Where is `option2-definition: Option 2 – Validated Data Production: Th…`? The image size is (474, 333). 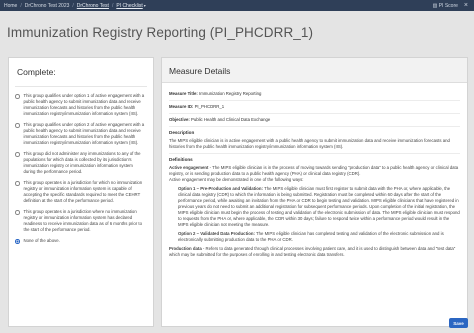 option2-definition: Option 2 – Validated Data Production: Th… is located at coordinates (314, 237).